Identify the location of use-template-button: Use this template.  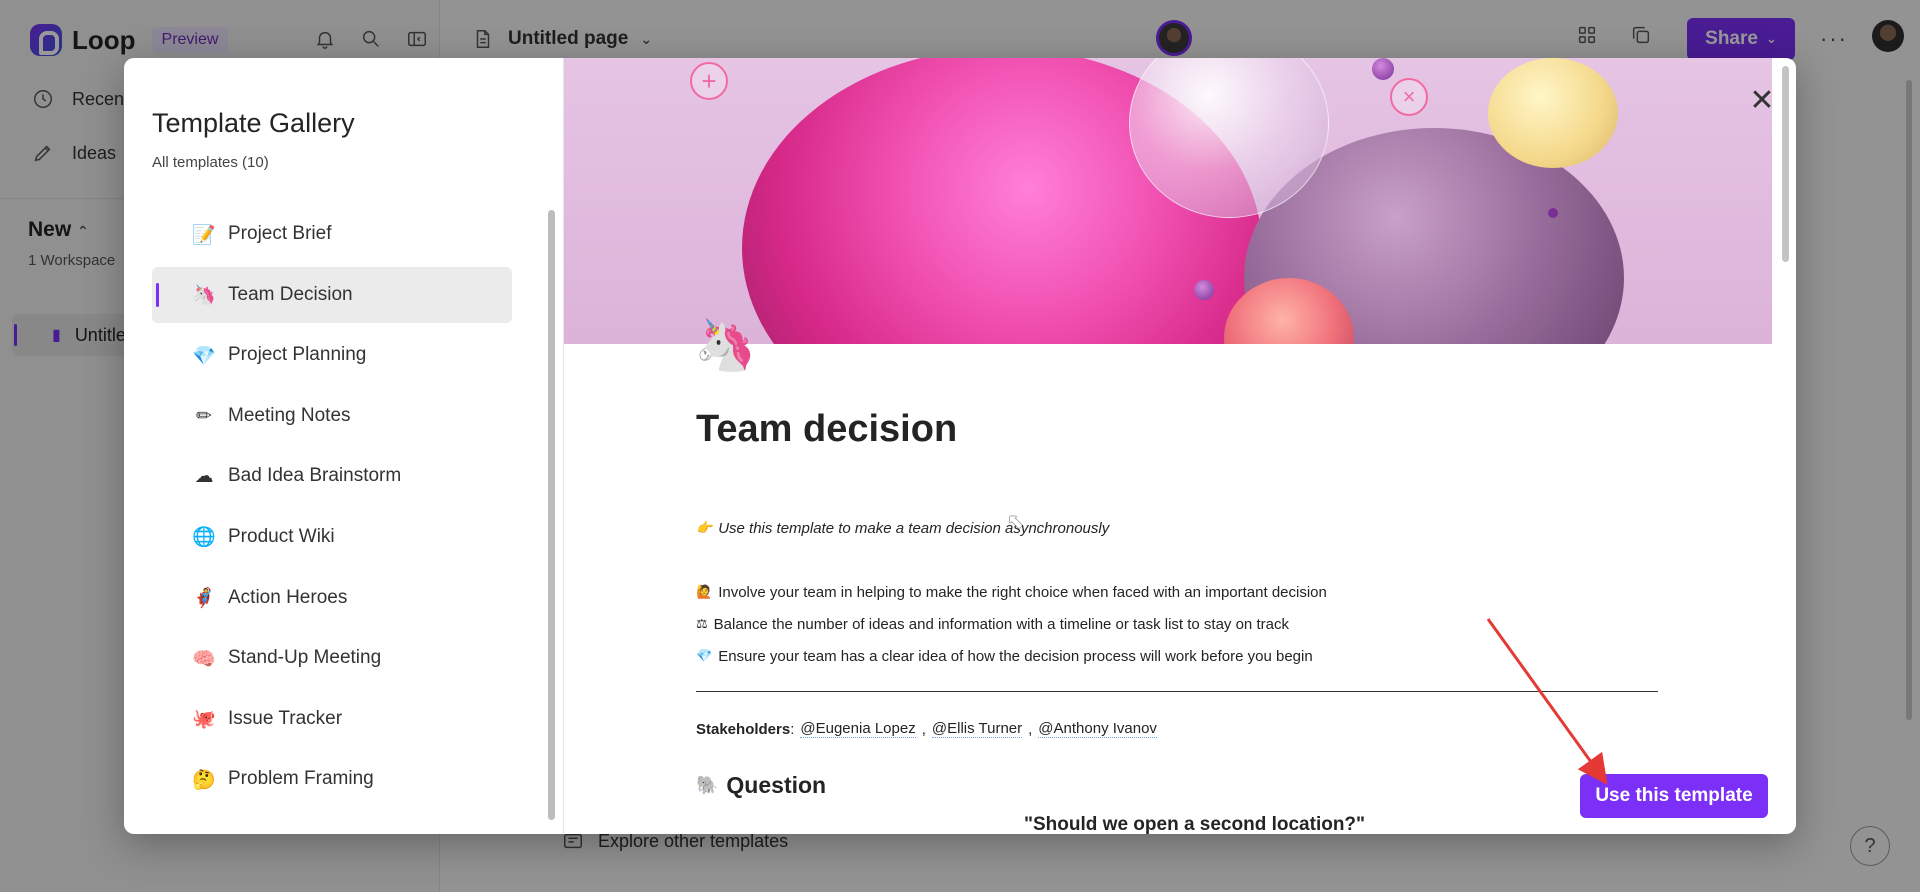
(1674, 796).